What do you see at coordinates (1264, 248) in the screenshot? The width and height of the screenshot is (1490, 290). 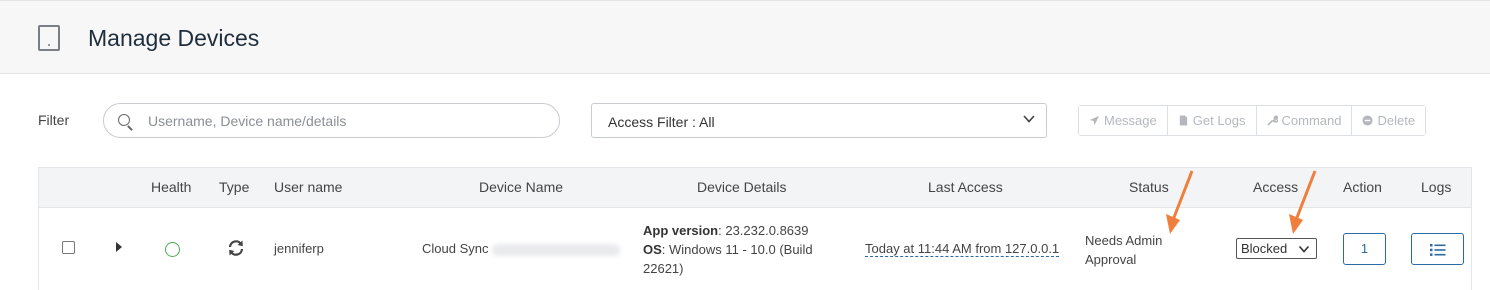 I see `access-select-value: Blocked` at bounding box center [1264, 248].